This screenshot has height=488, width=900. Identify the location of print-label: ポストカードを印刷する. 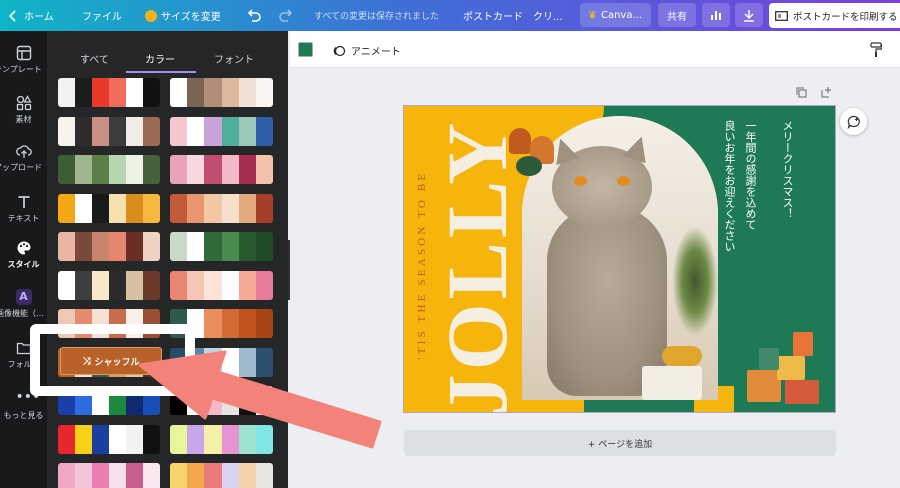
(845, 17).